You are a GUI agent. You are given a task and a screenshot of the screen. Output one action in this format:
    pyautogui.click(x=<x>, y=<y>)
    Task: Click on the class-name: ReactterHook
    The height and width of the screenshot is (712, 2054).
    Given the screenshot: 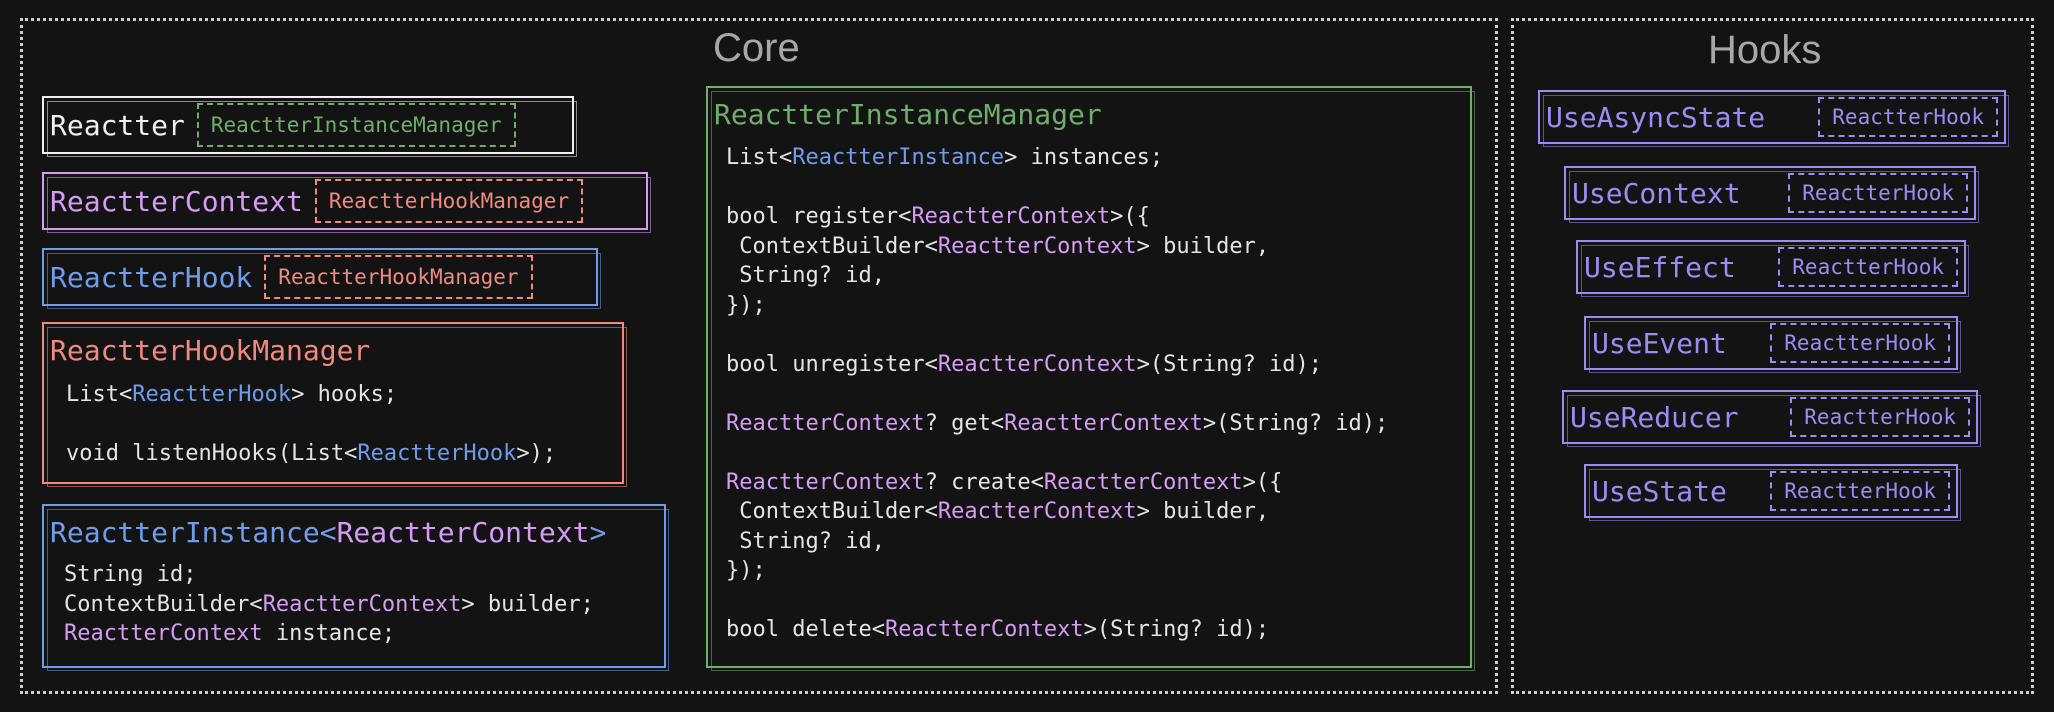 What is the action you would take?
    pyautogui.click(x=151, y=277)
    